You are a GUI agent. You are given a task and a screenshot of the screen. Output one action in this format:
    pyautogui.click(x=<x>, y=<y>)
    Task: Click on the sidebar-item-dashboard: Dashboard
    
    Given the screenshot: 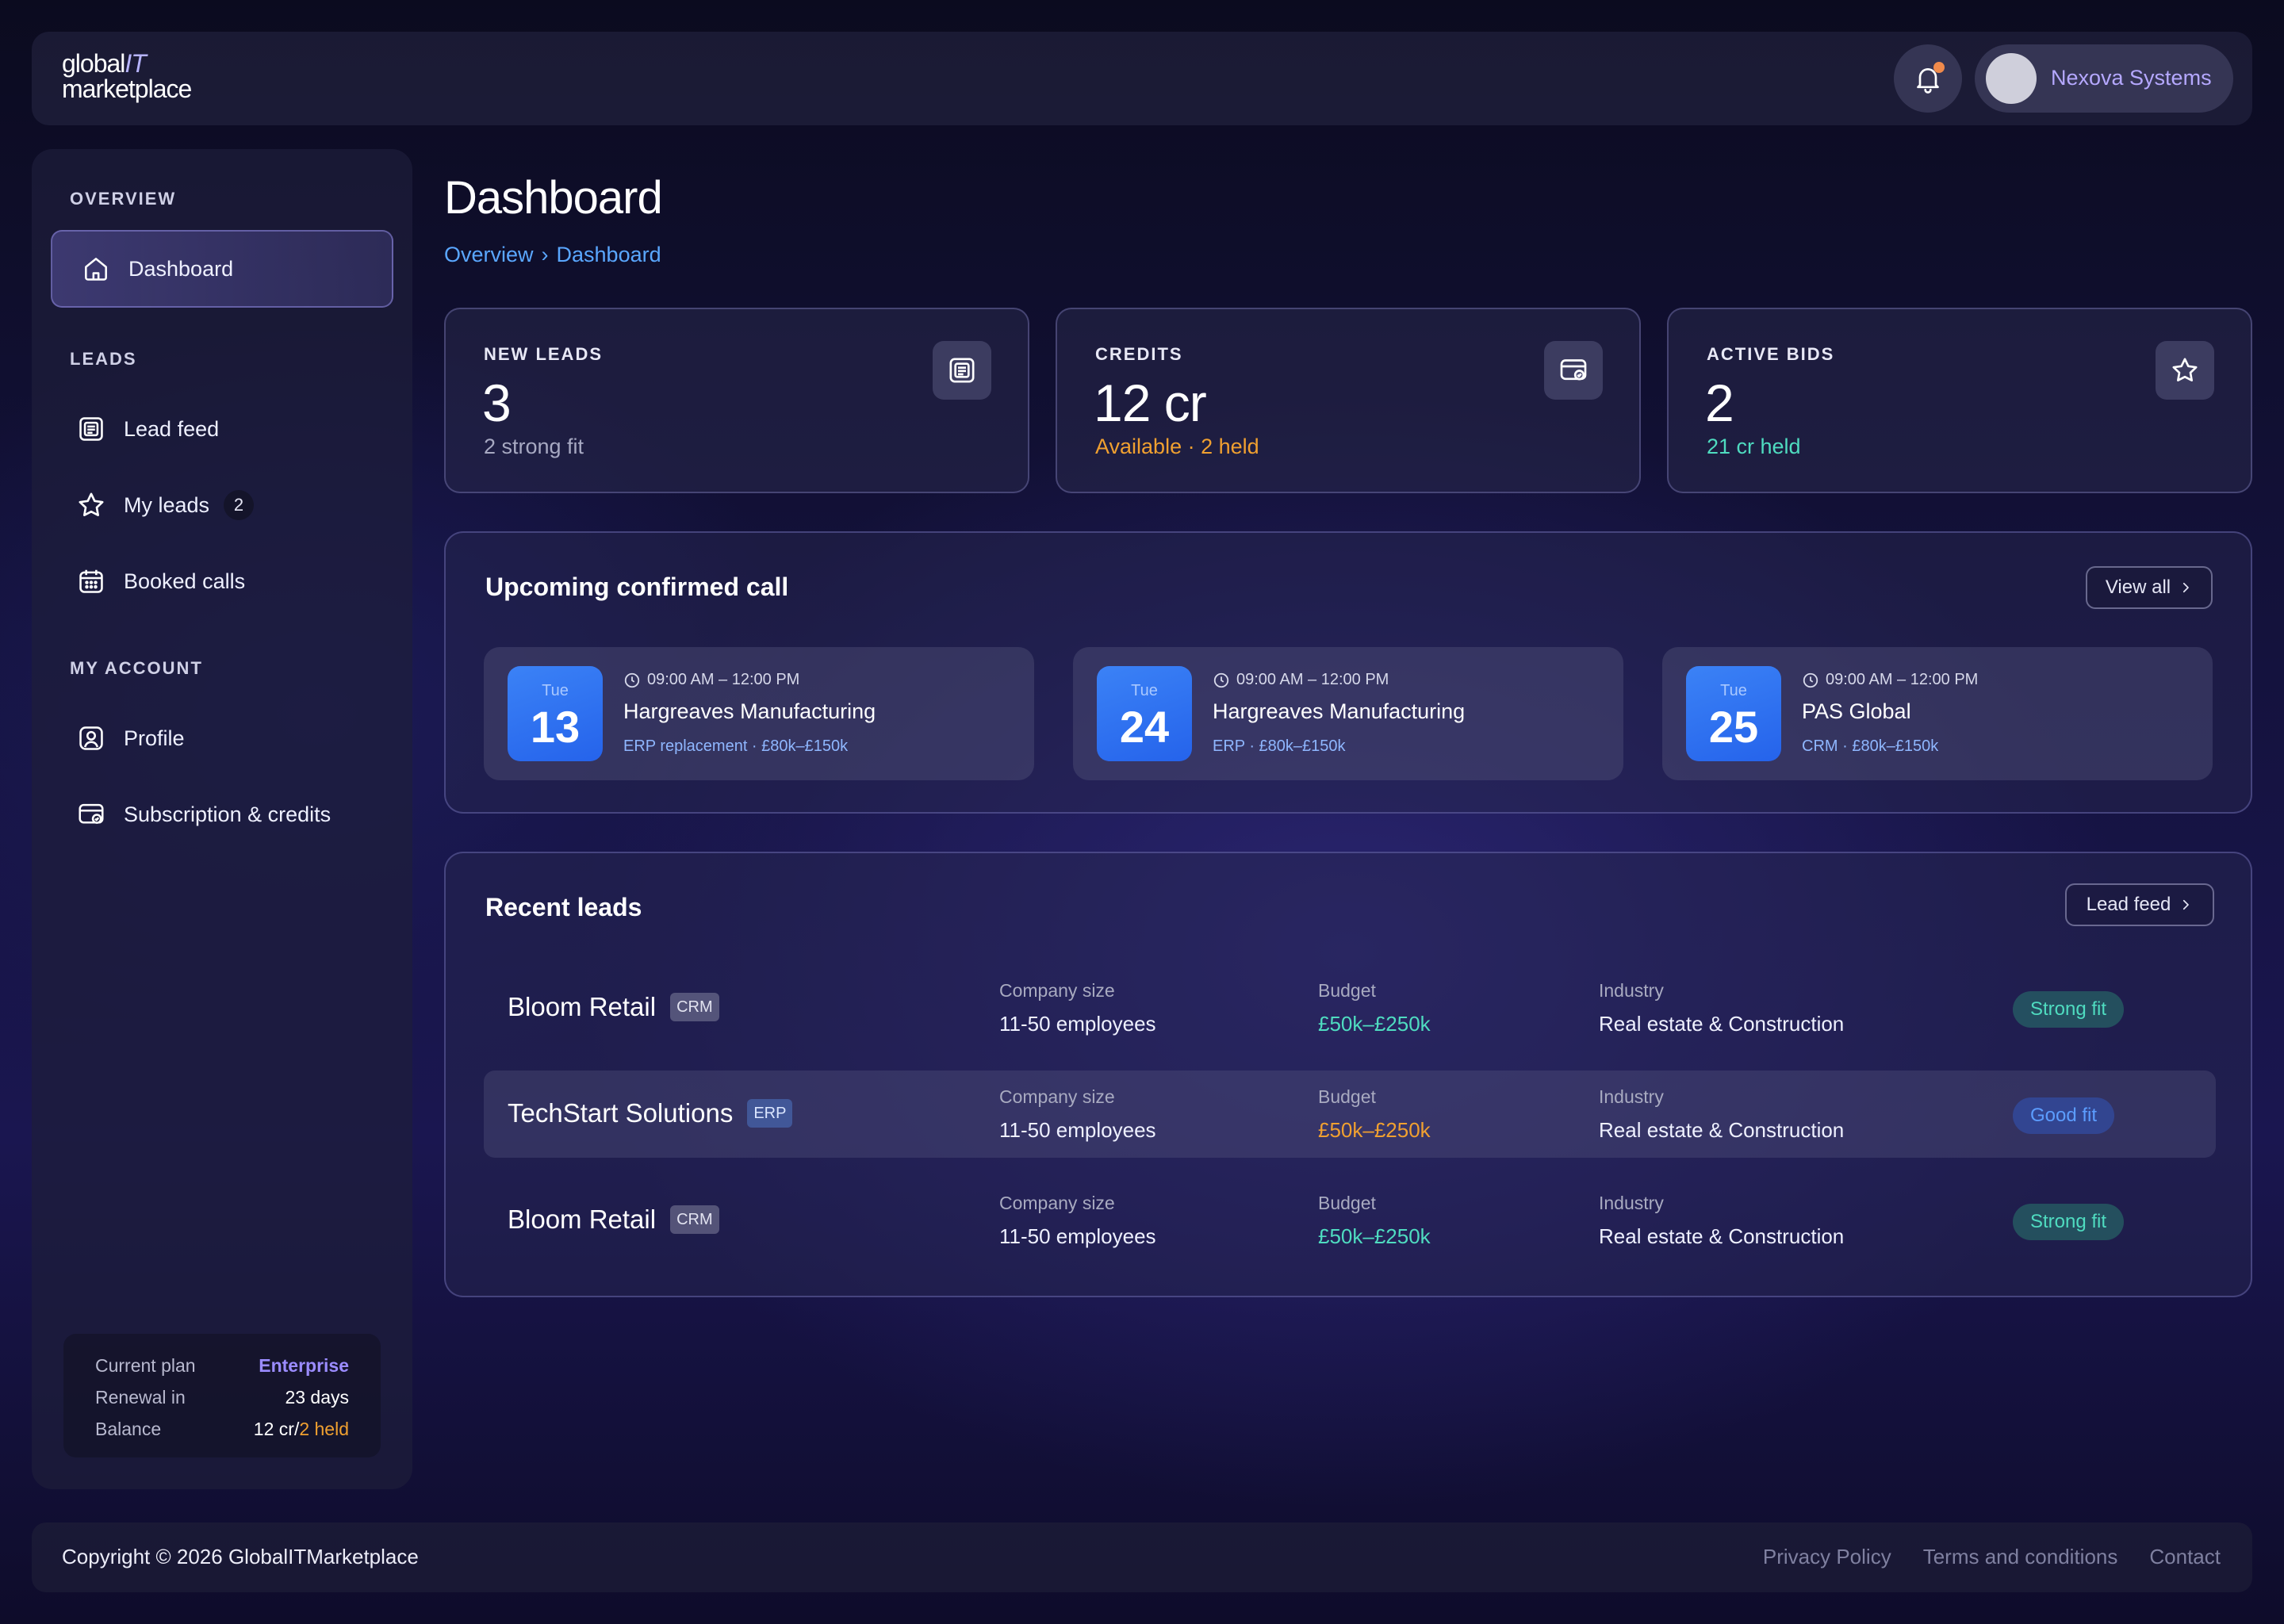 What is the action you would take?
    pyautogui.click(x=222, y=269)
    